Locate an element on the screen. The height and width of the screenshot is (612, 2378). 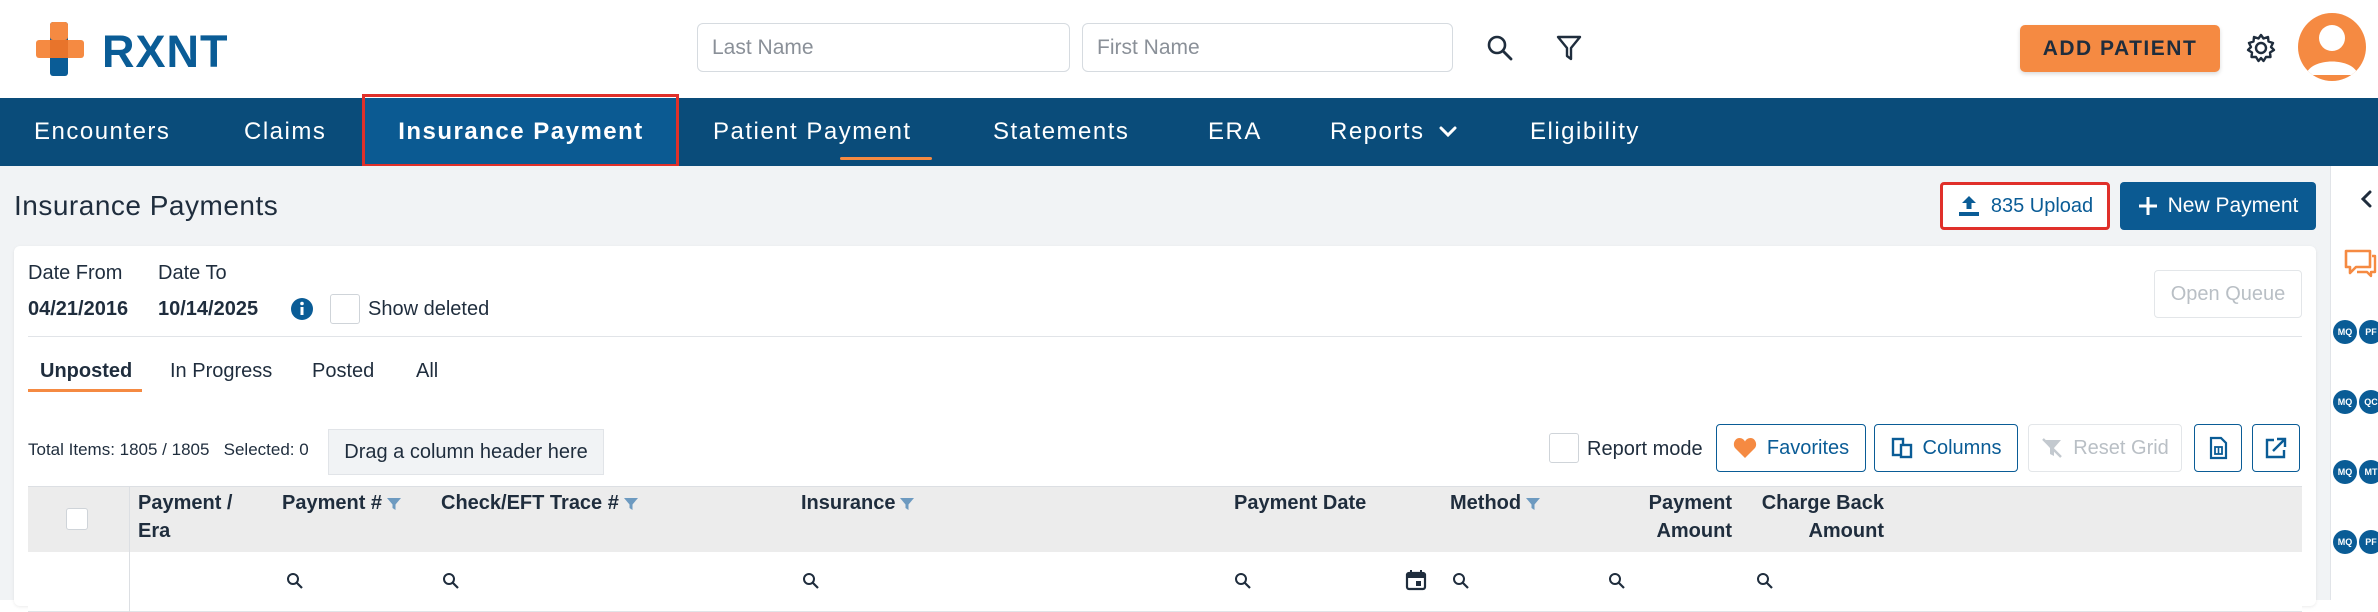
new-payment-button: New Payment is located at coordinates (2218, 206).